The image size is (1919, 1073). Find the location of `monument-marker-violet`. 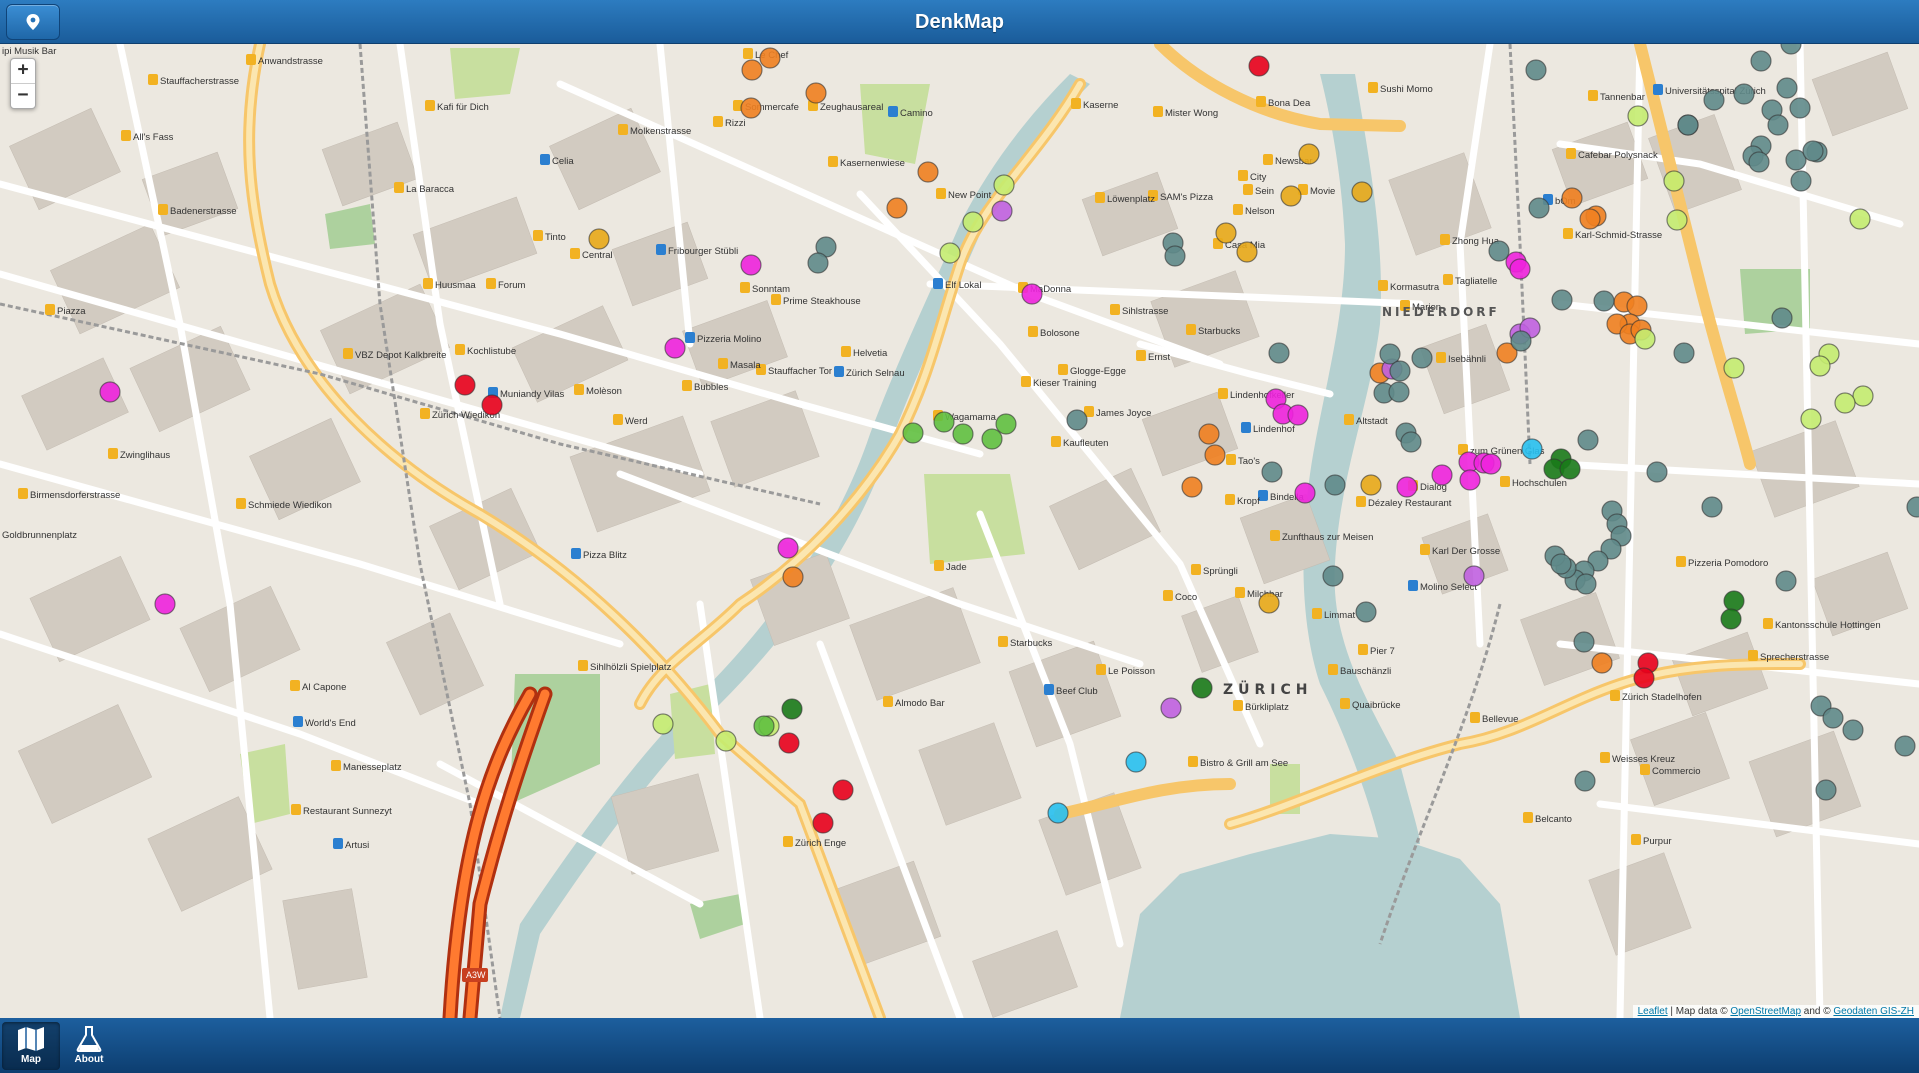

monument-marker-violet is located at coordinates (1171, 708).